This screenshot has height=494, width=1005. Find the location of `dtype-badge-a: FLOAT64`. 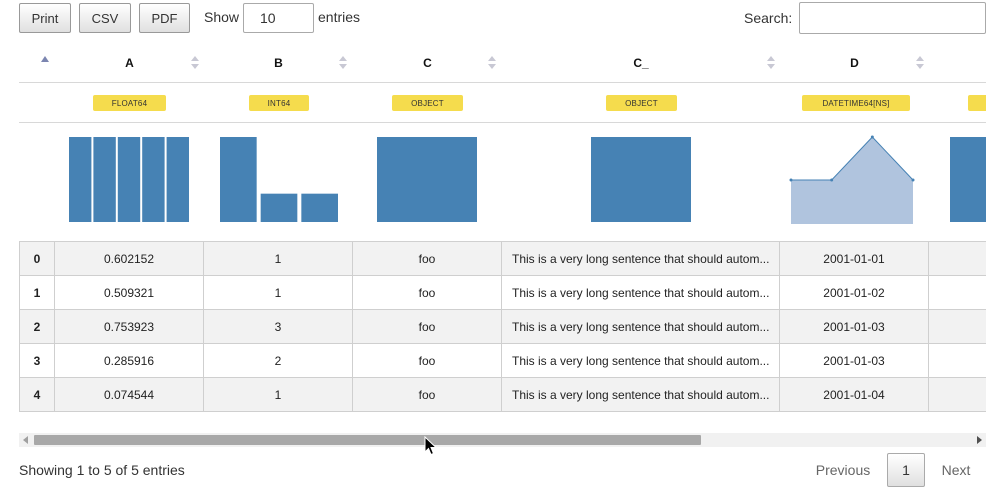

dtype-badge-a: FLOAT64 is located at coordinates (129, 103).